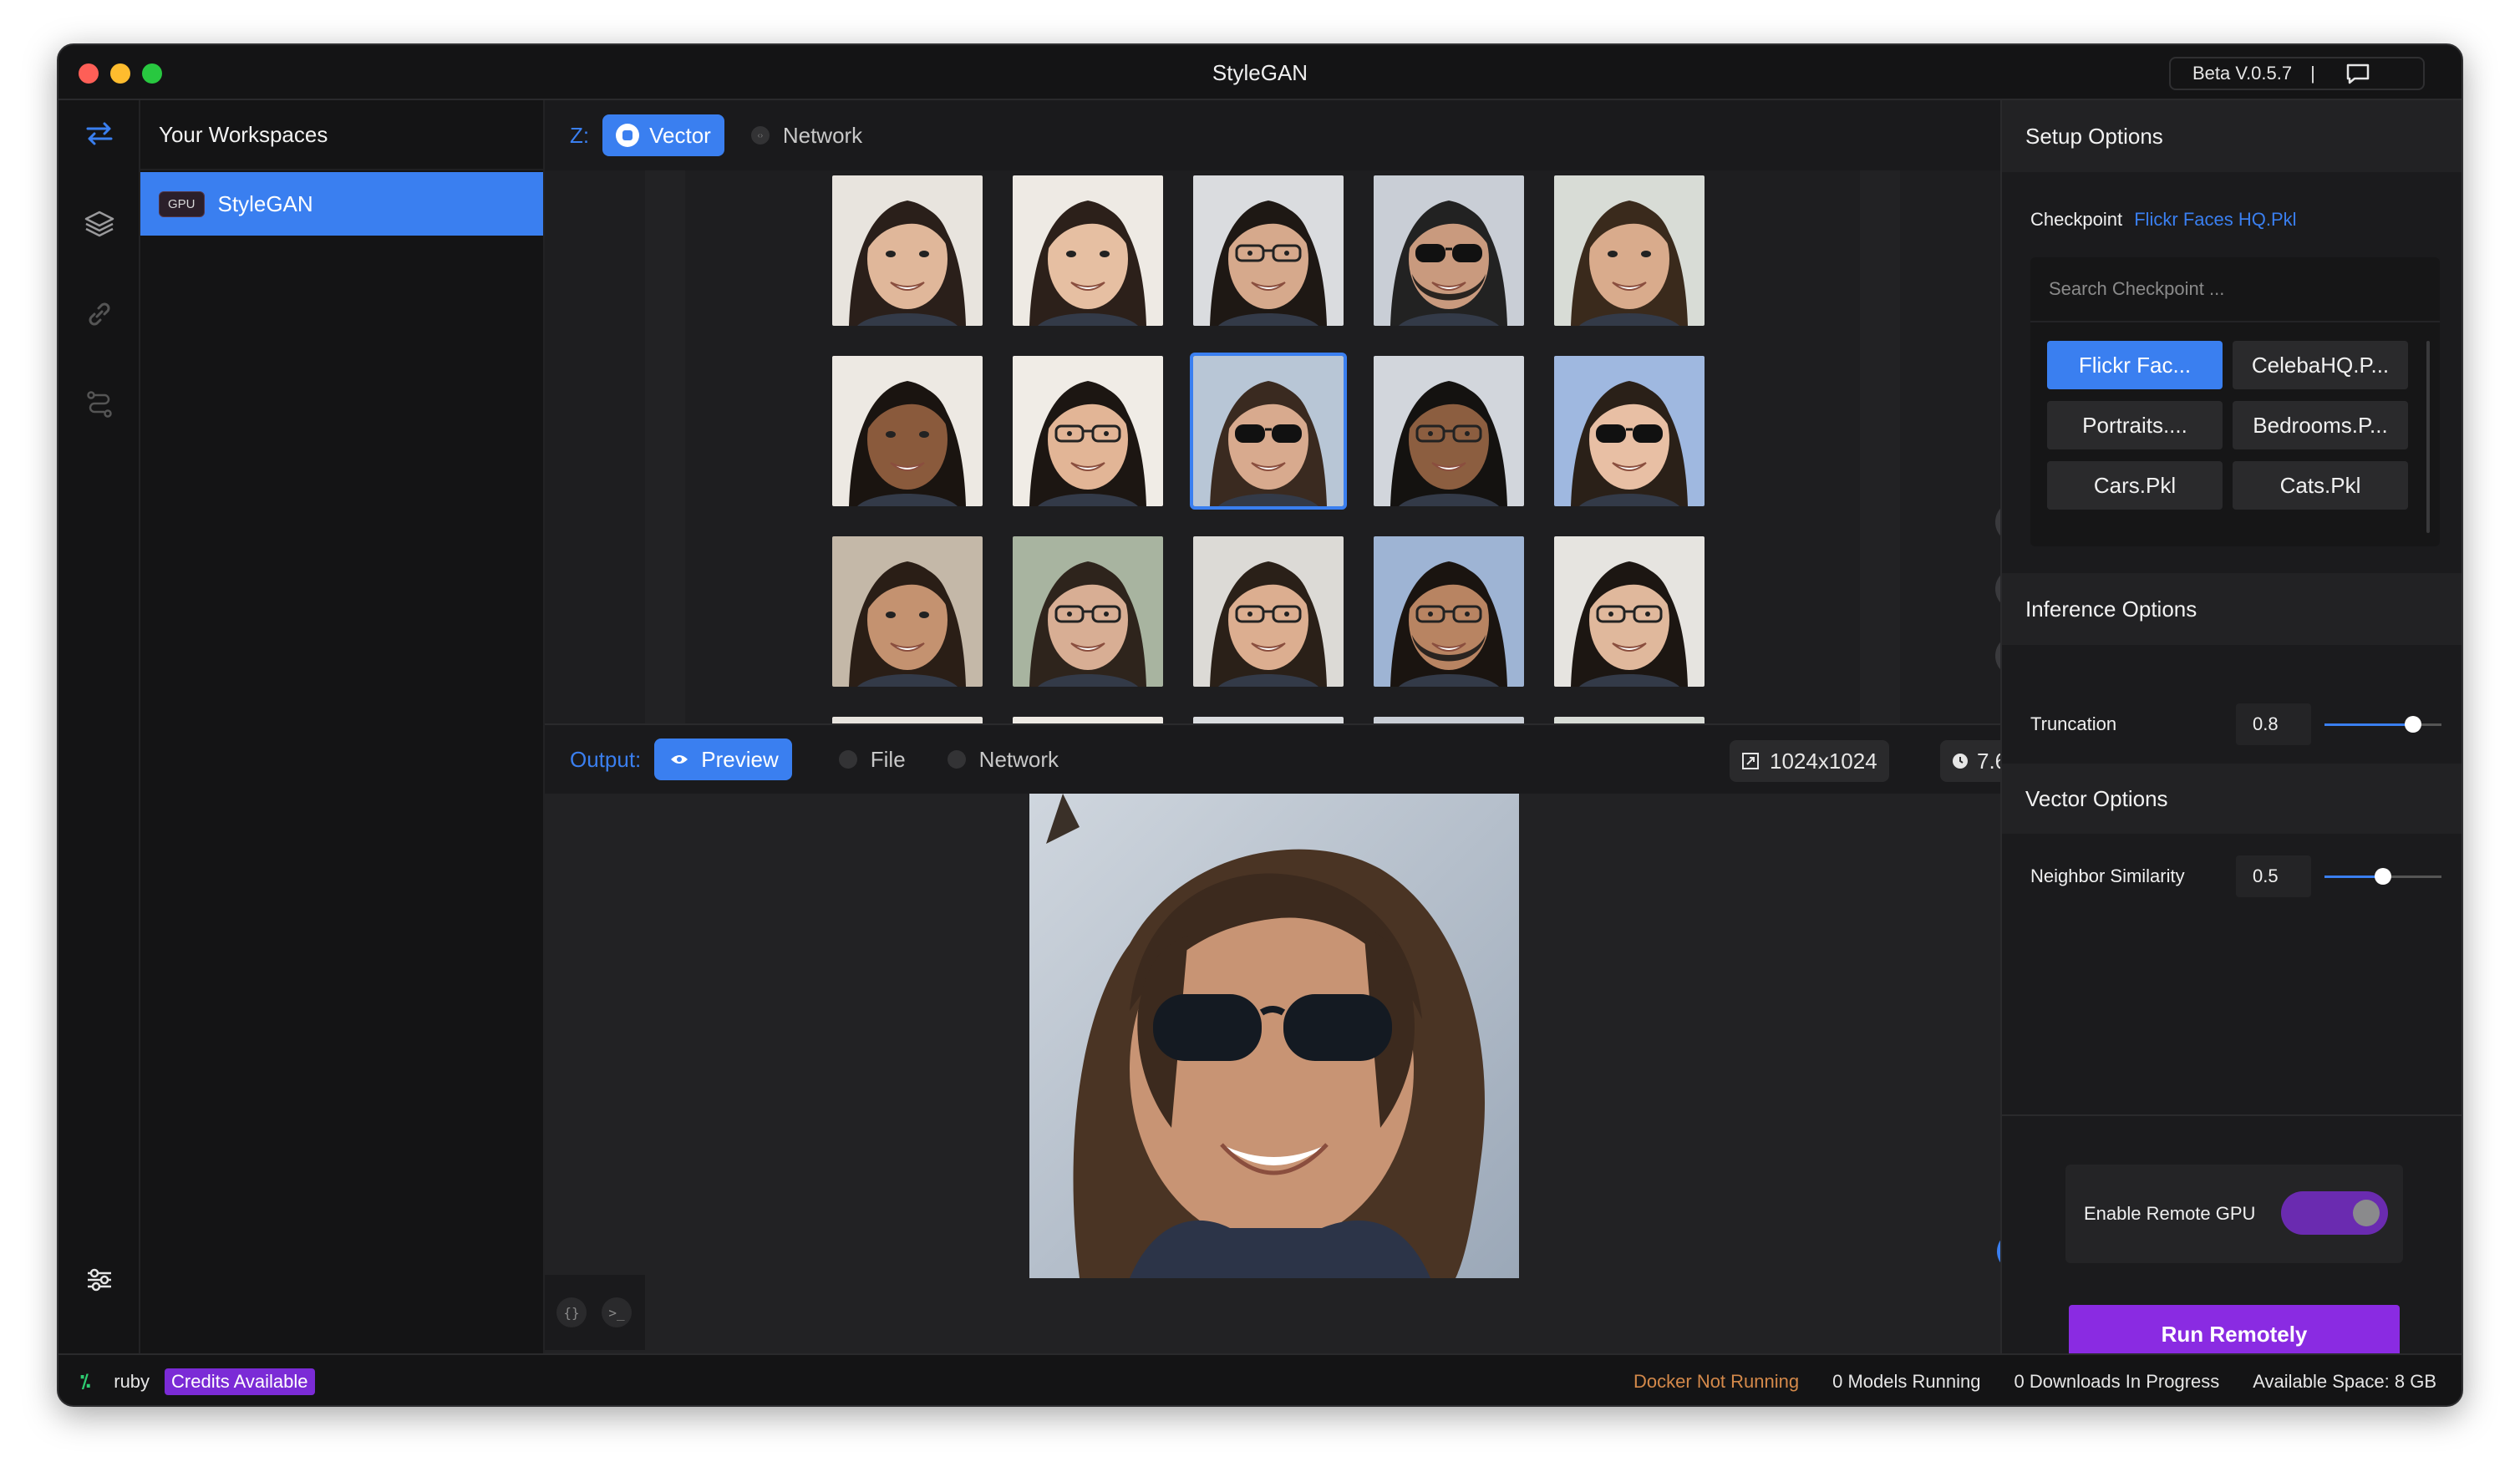 This screenshot has height=1477, width=2520. Describe the element at coordinates (595, 1313) in the screenshot. I see `console-toolbar: {} >_` at that location.